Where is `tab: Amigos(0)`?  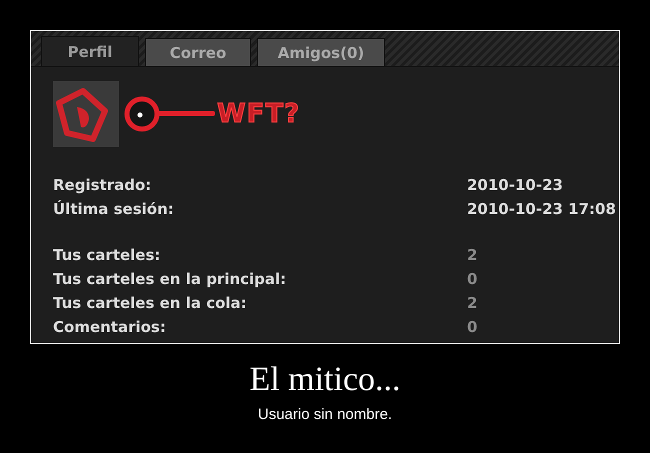 tab: Amigos(0) is located at coordinates (321, 52).